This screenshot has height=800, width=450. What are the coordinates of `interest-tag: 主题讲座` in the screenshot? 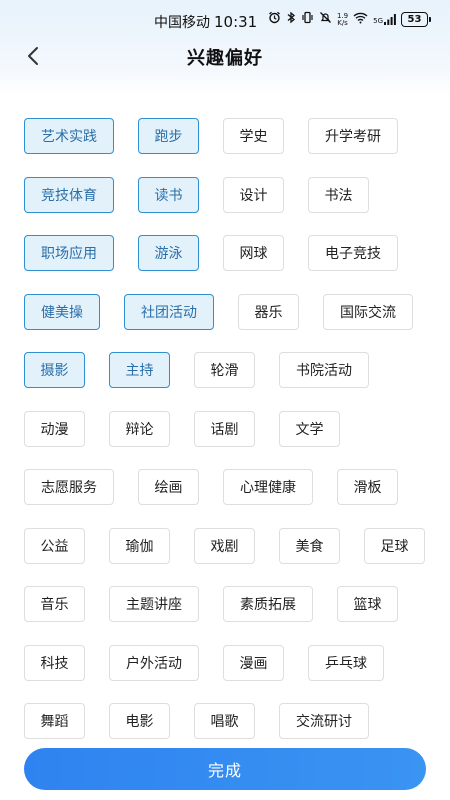 It's located at (154, 604).